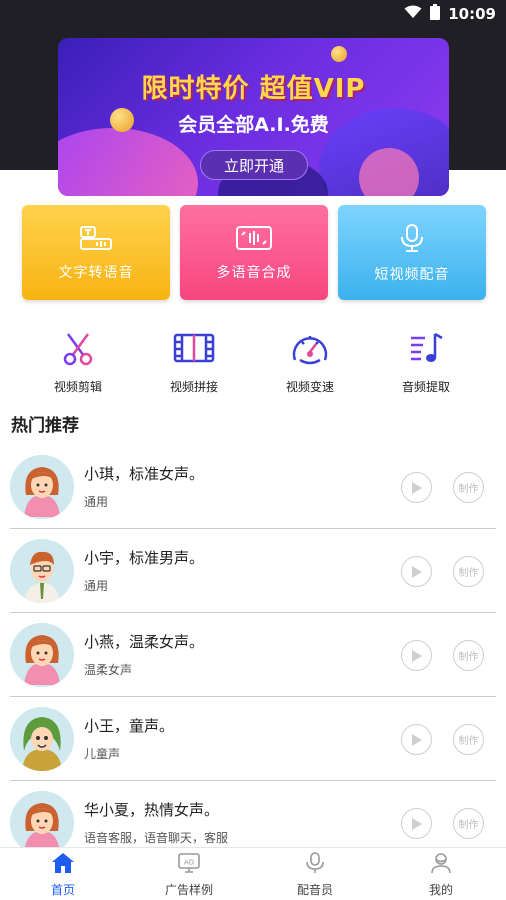  What do you see at coordinates (42, 739) in the screenshot?
I see `avatar-child` at bounding box center [42, 739].